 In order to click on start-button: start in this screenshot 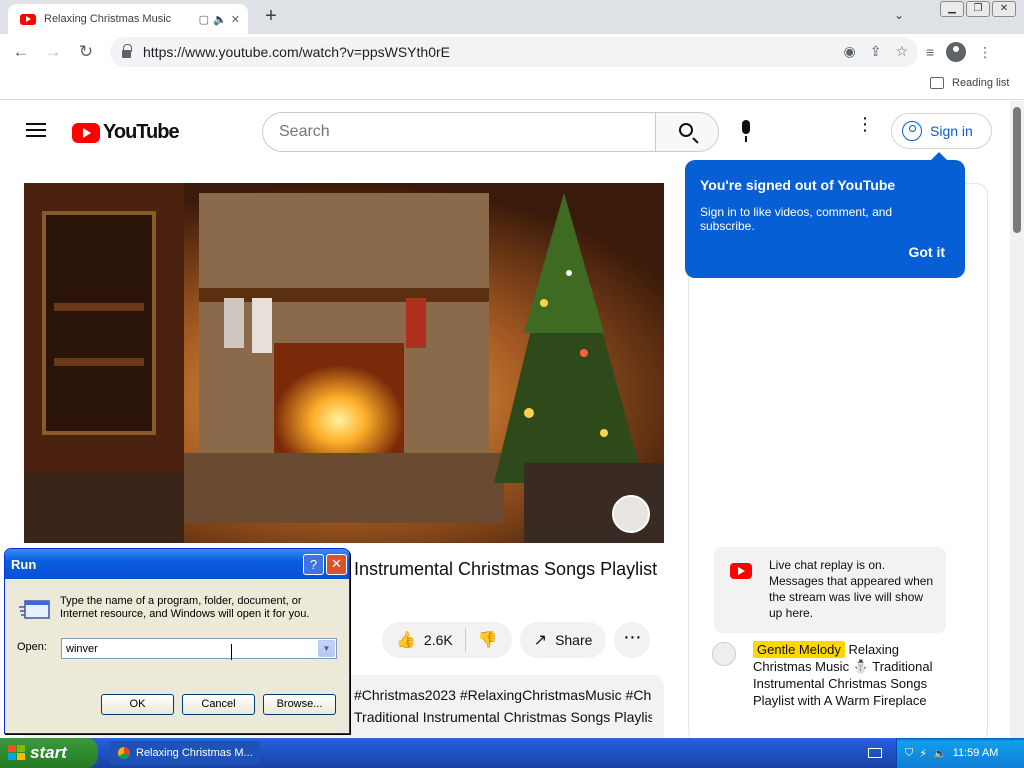, I will do `click(49, 753)`.